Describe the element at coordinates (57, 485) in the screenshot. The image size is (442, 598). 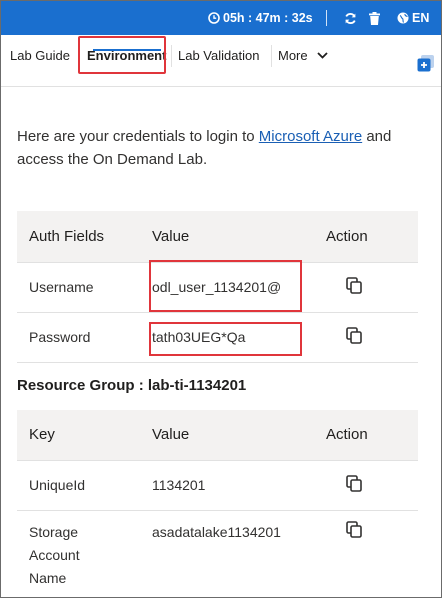
I see `key-name: UniqueId` at that location.